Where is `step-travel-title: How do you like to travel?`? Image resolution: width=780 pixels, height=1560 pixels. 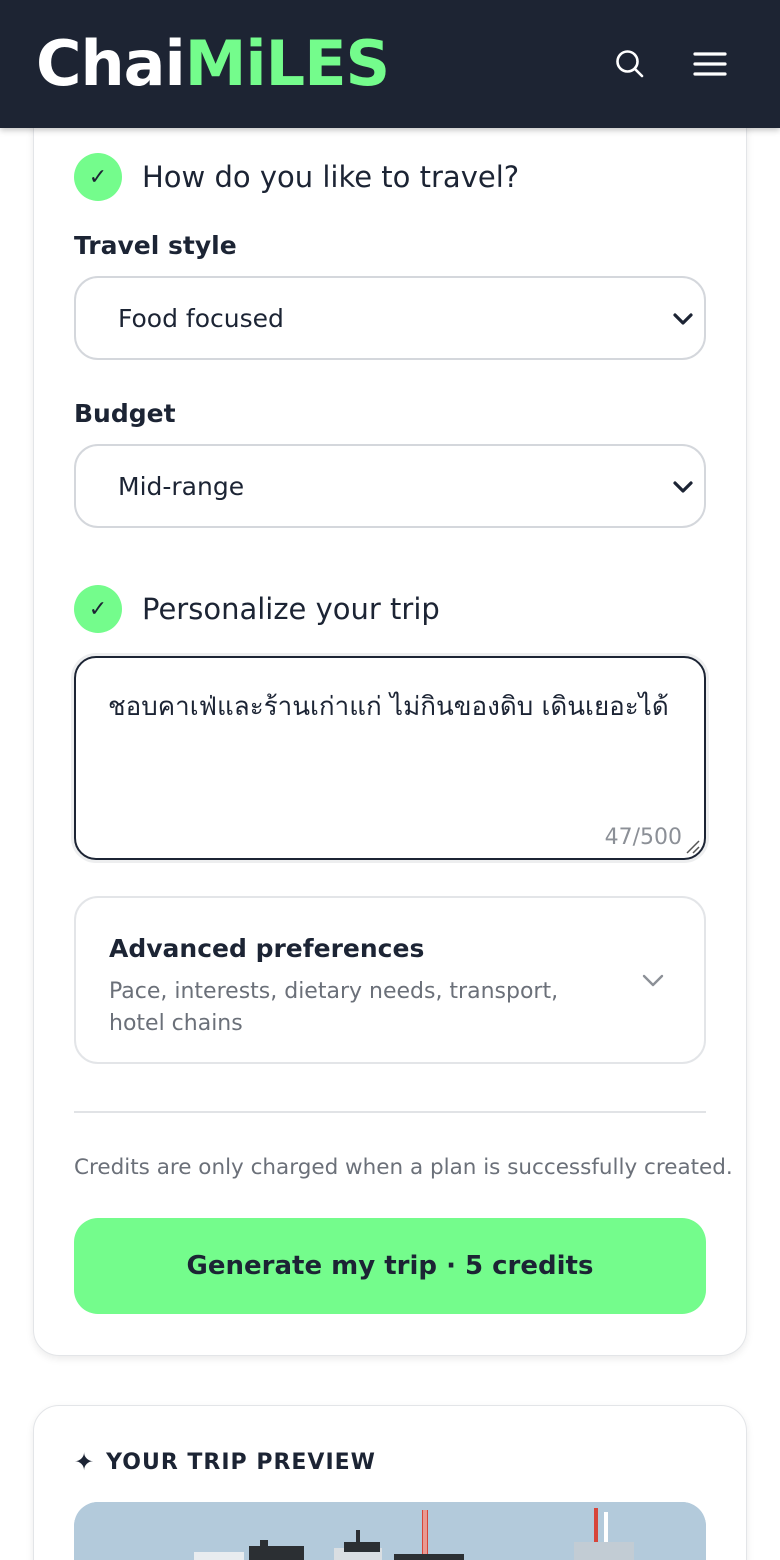 step-travel-title: How do you like to travel? is located at coordinates (331, 177).